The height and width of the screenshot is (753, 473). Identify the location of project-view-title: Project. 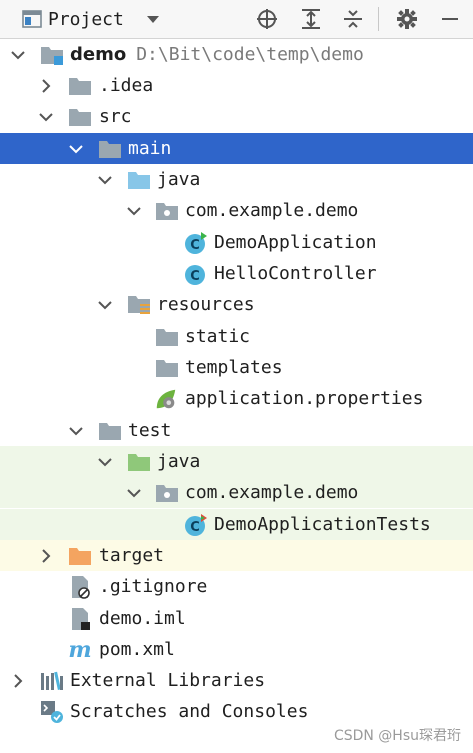
(86, 19).